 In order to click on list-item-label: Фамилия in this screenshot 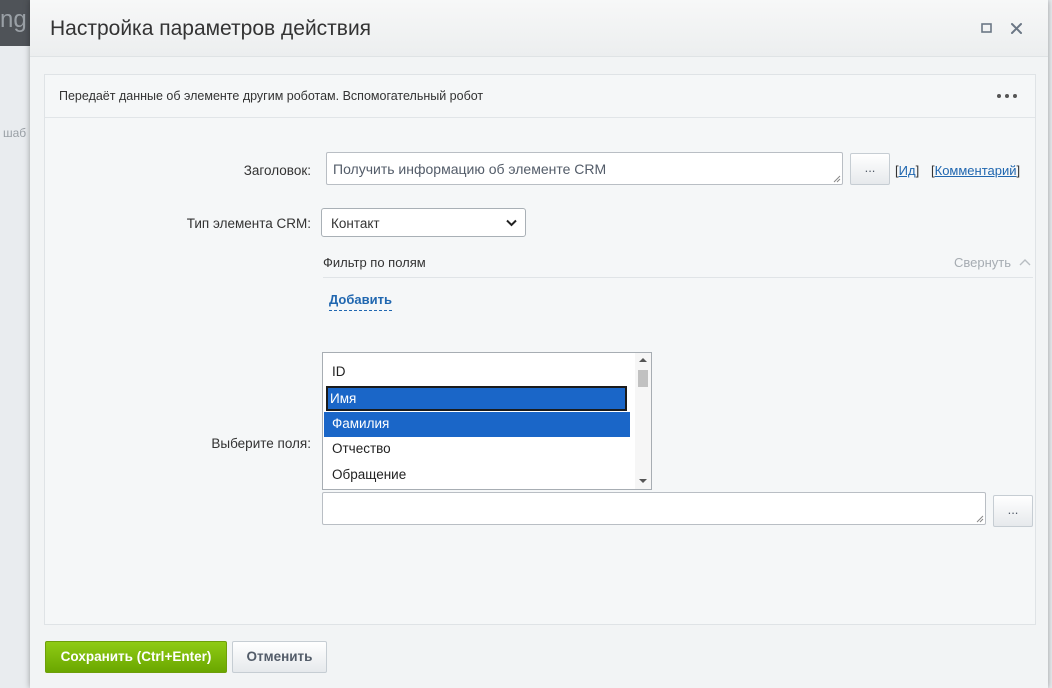, I will do `click(361, 423)`.